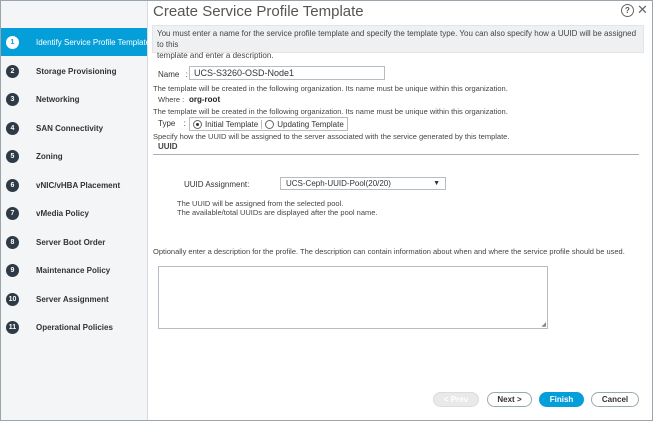  What do you see at coordinates (171, 99) in the screenshot?
I see `where-label: Where :` at bounding box center [171, 99].